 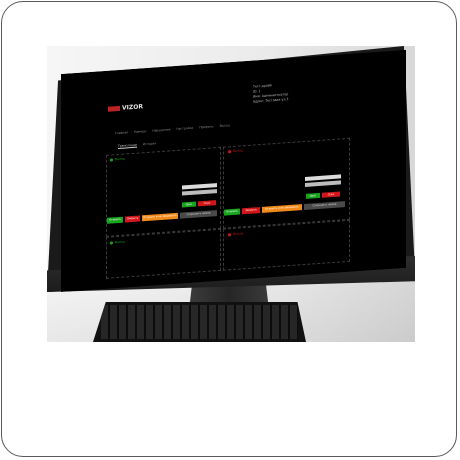 I want to click on logo-text: VIZOR, so click(x=132, y=107).